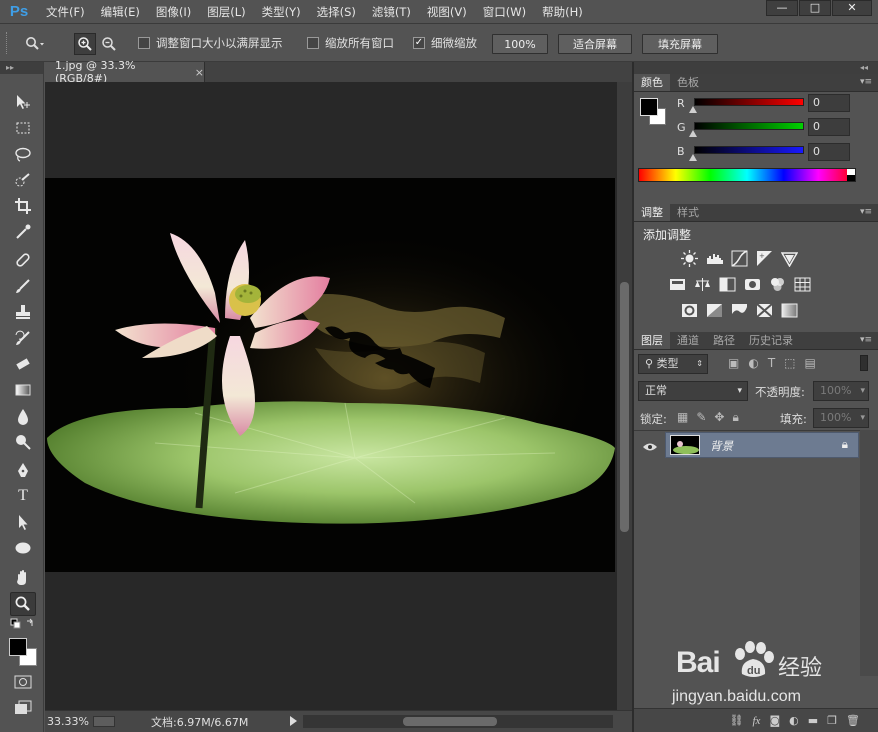  Describe the element at coordinates (35, 44) in the screenshot. I see `zoom-tool-preset-icon` at that location.